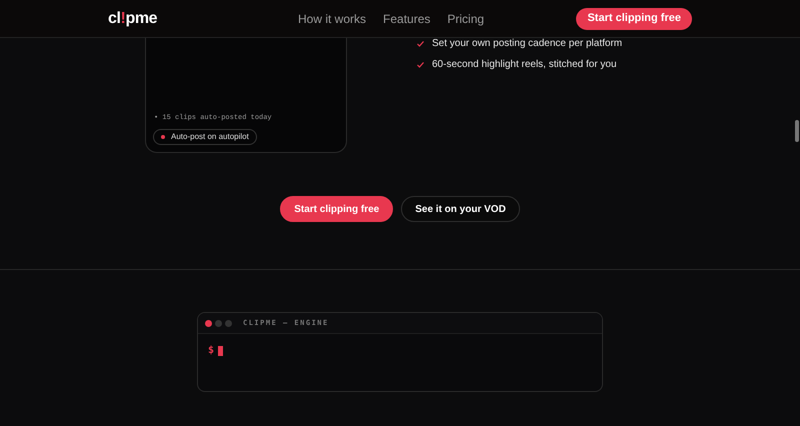 This screenshot has height=426, width=800. I want to click on cursor-icon, so click(221, 351).